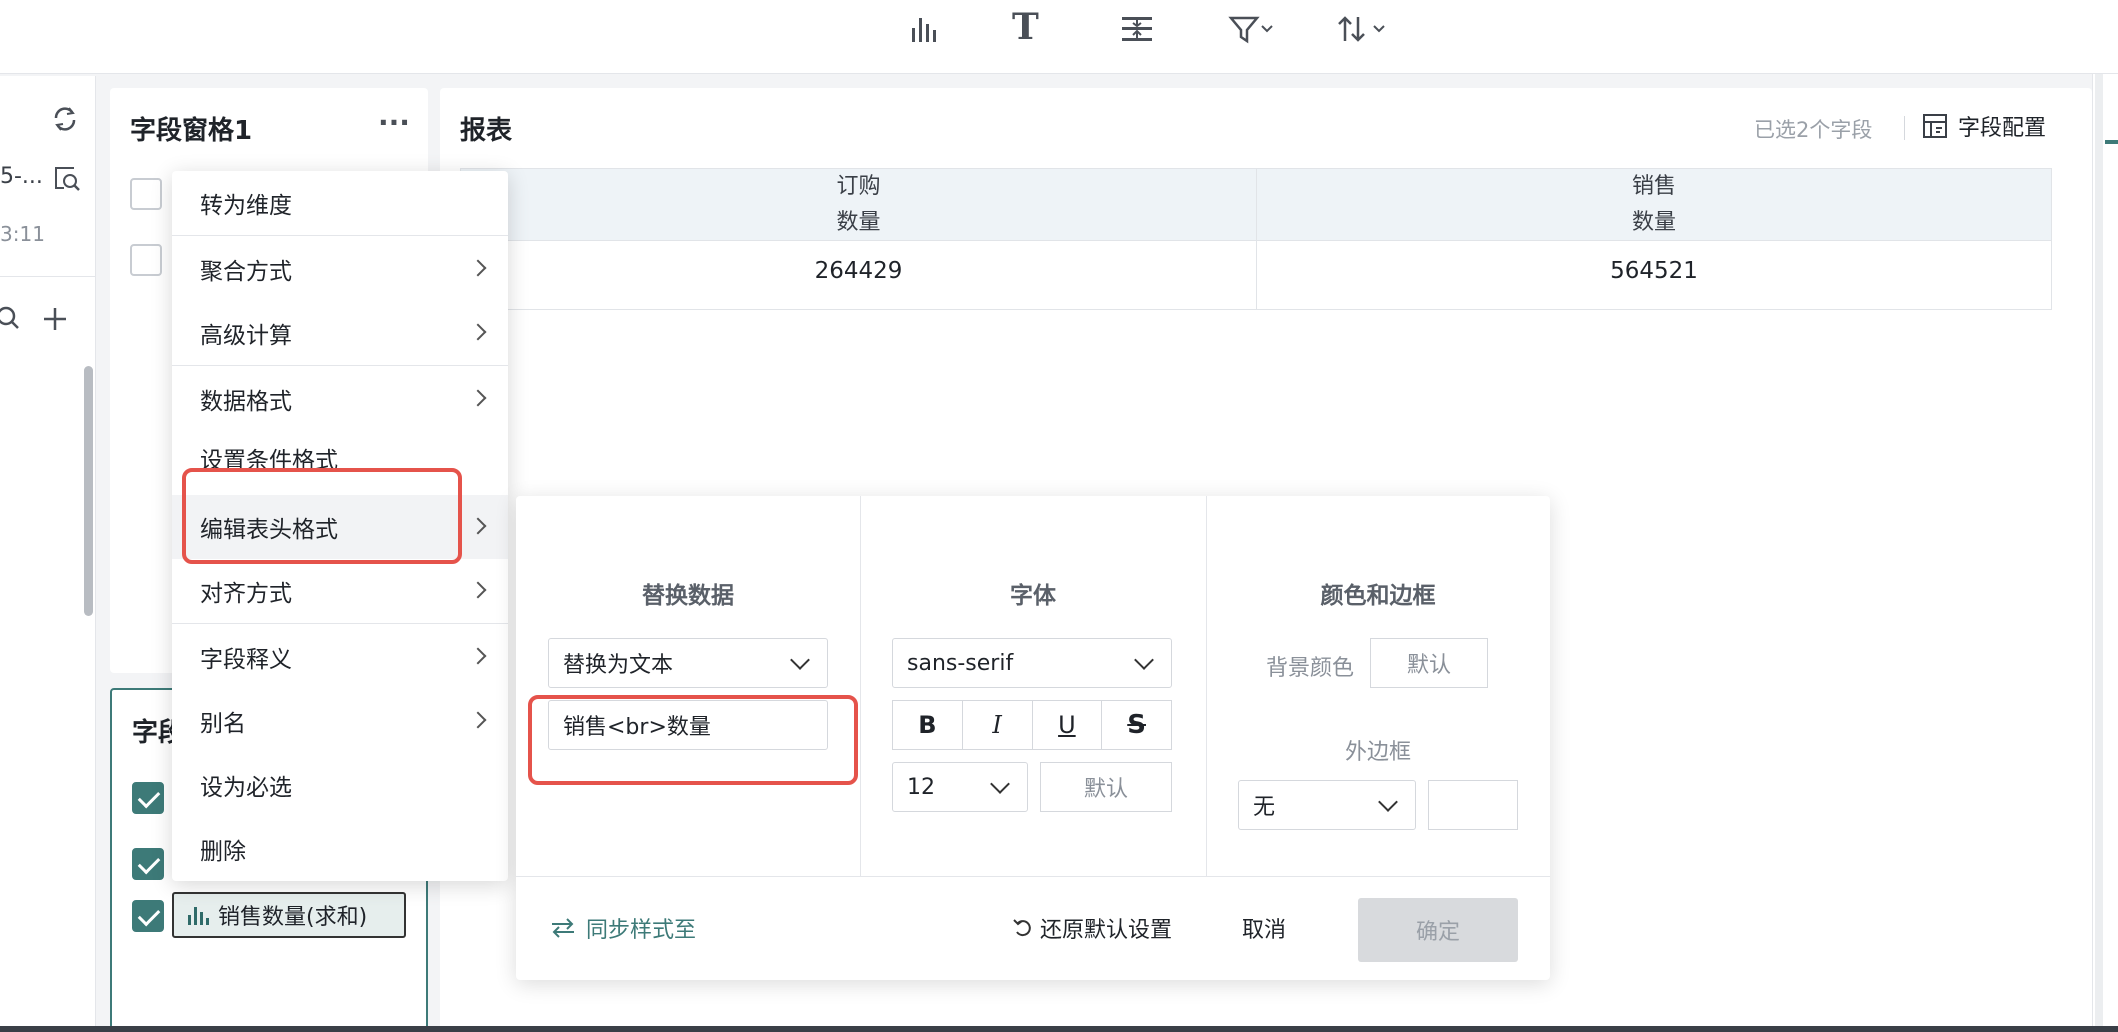 This screenshot has height=1032, width=2118. I want to click on border-style-select: 无, so click(1327, 805).